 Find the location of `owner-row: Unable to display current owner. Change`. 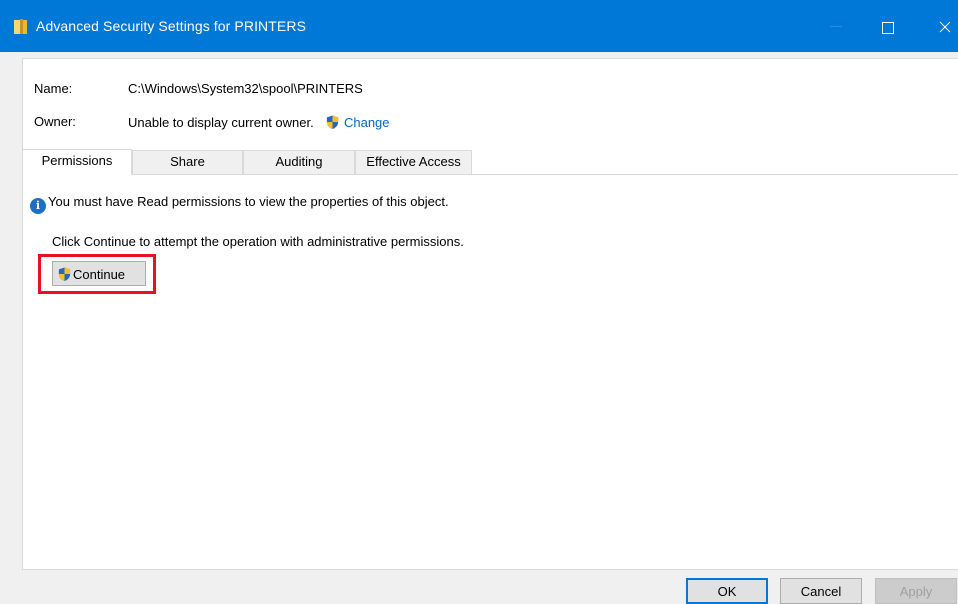

owner-row: Unable to display current owner. Change is located at coordinates (259, 122).